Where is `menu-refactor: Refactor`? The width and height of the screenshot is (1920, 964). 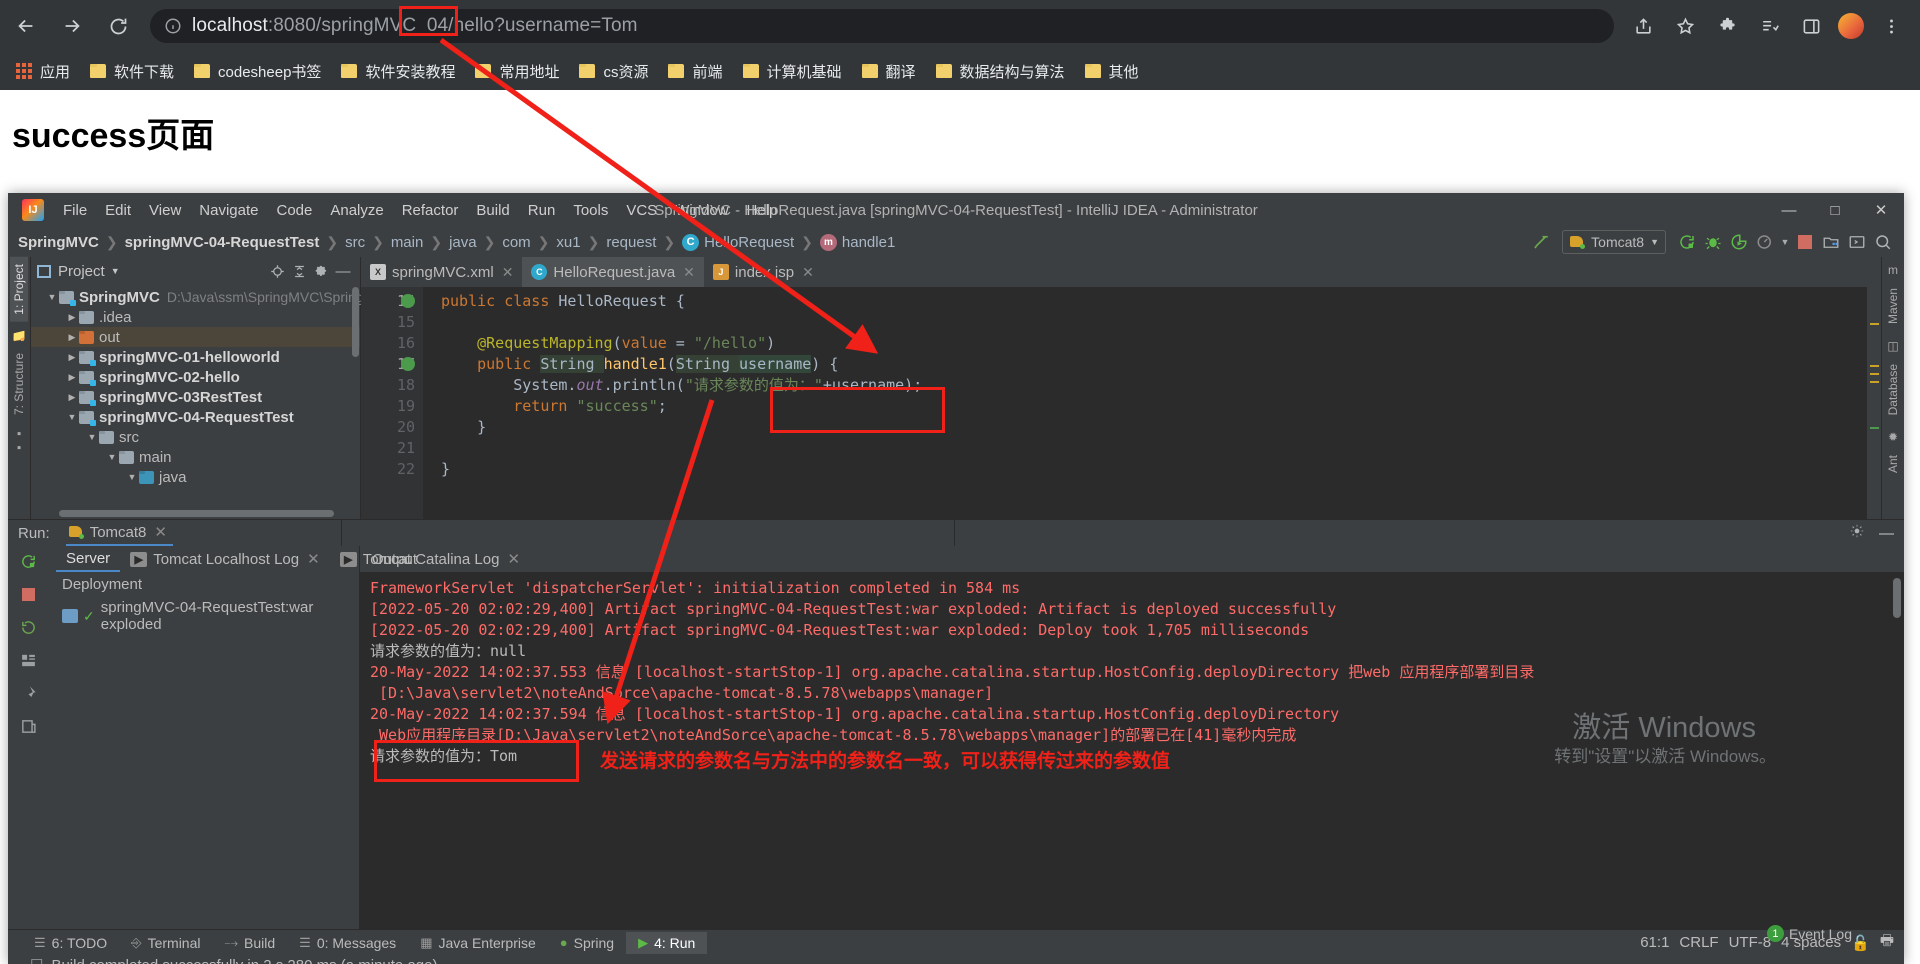
menu-refactor: Refactor is located at coordinates (430, 210).